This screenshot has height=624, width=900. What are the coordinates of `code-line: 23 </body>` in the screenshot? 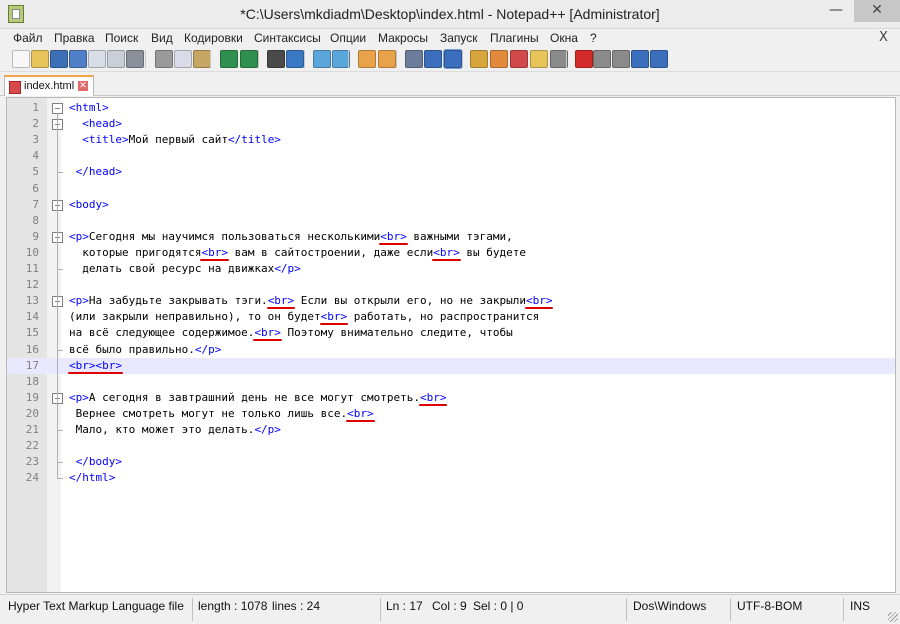 It's located at (451, 462).